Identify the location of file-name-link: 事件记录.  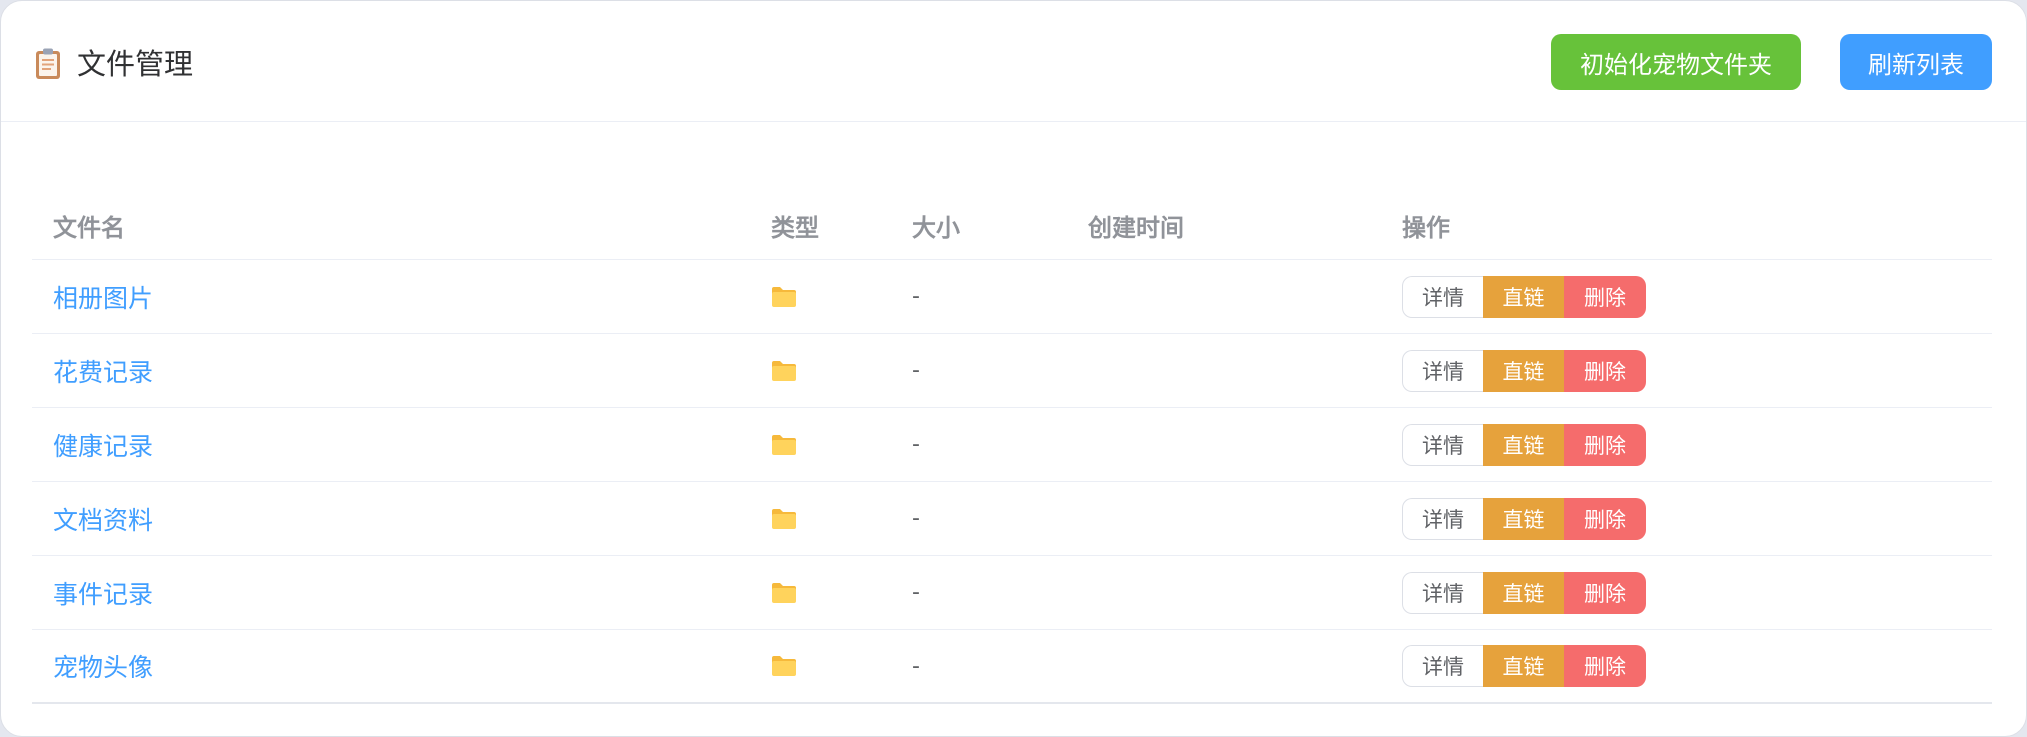
(103, 594).